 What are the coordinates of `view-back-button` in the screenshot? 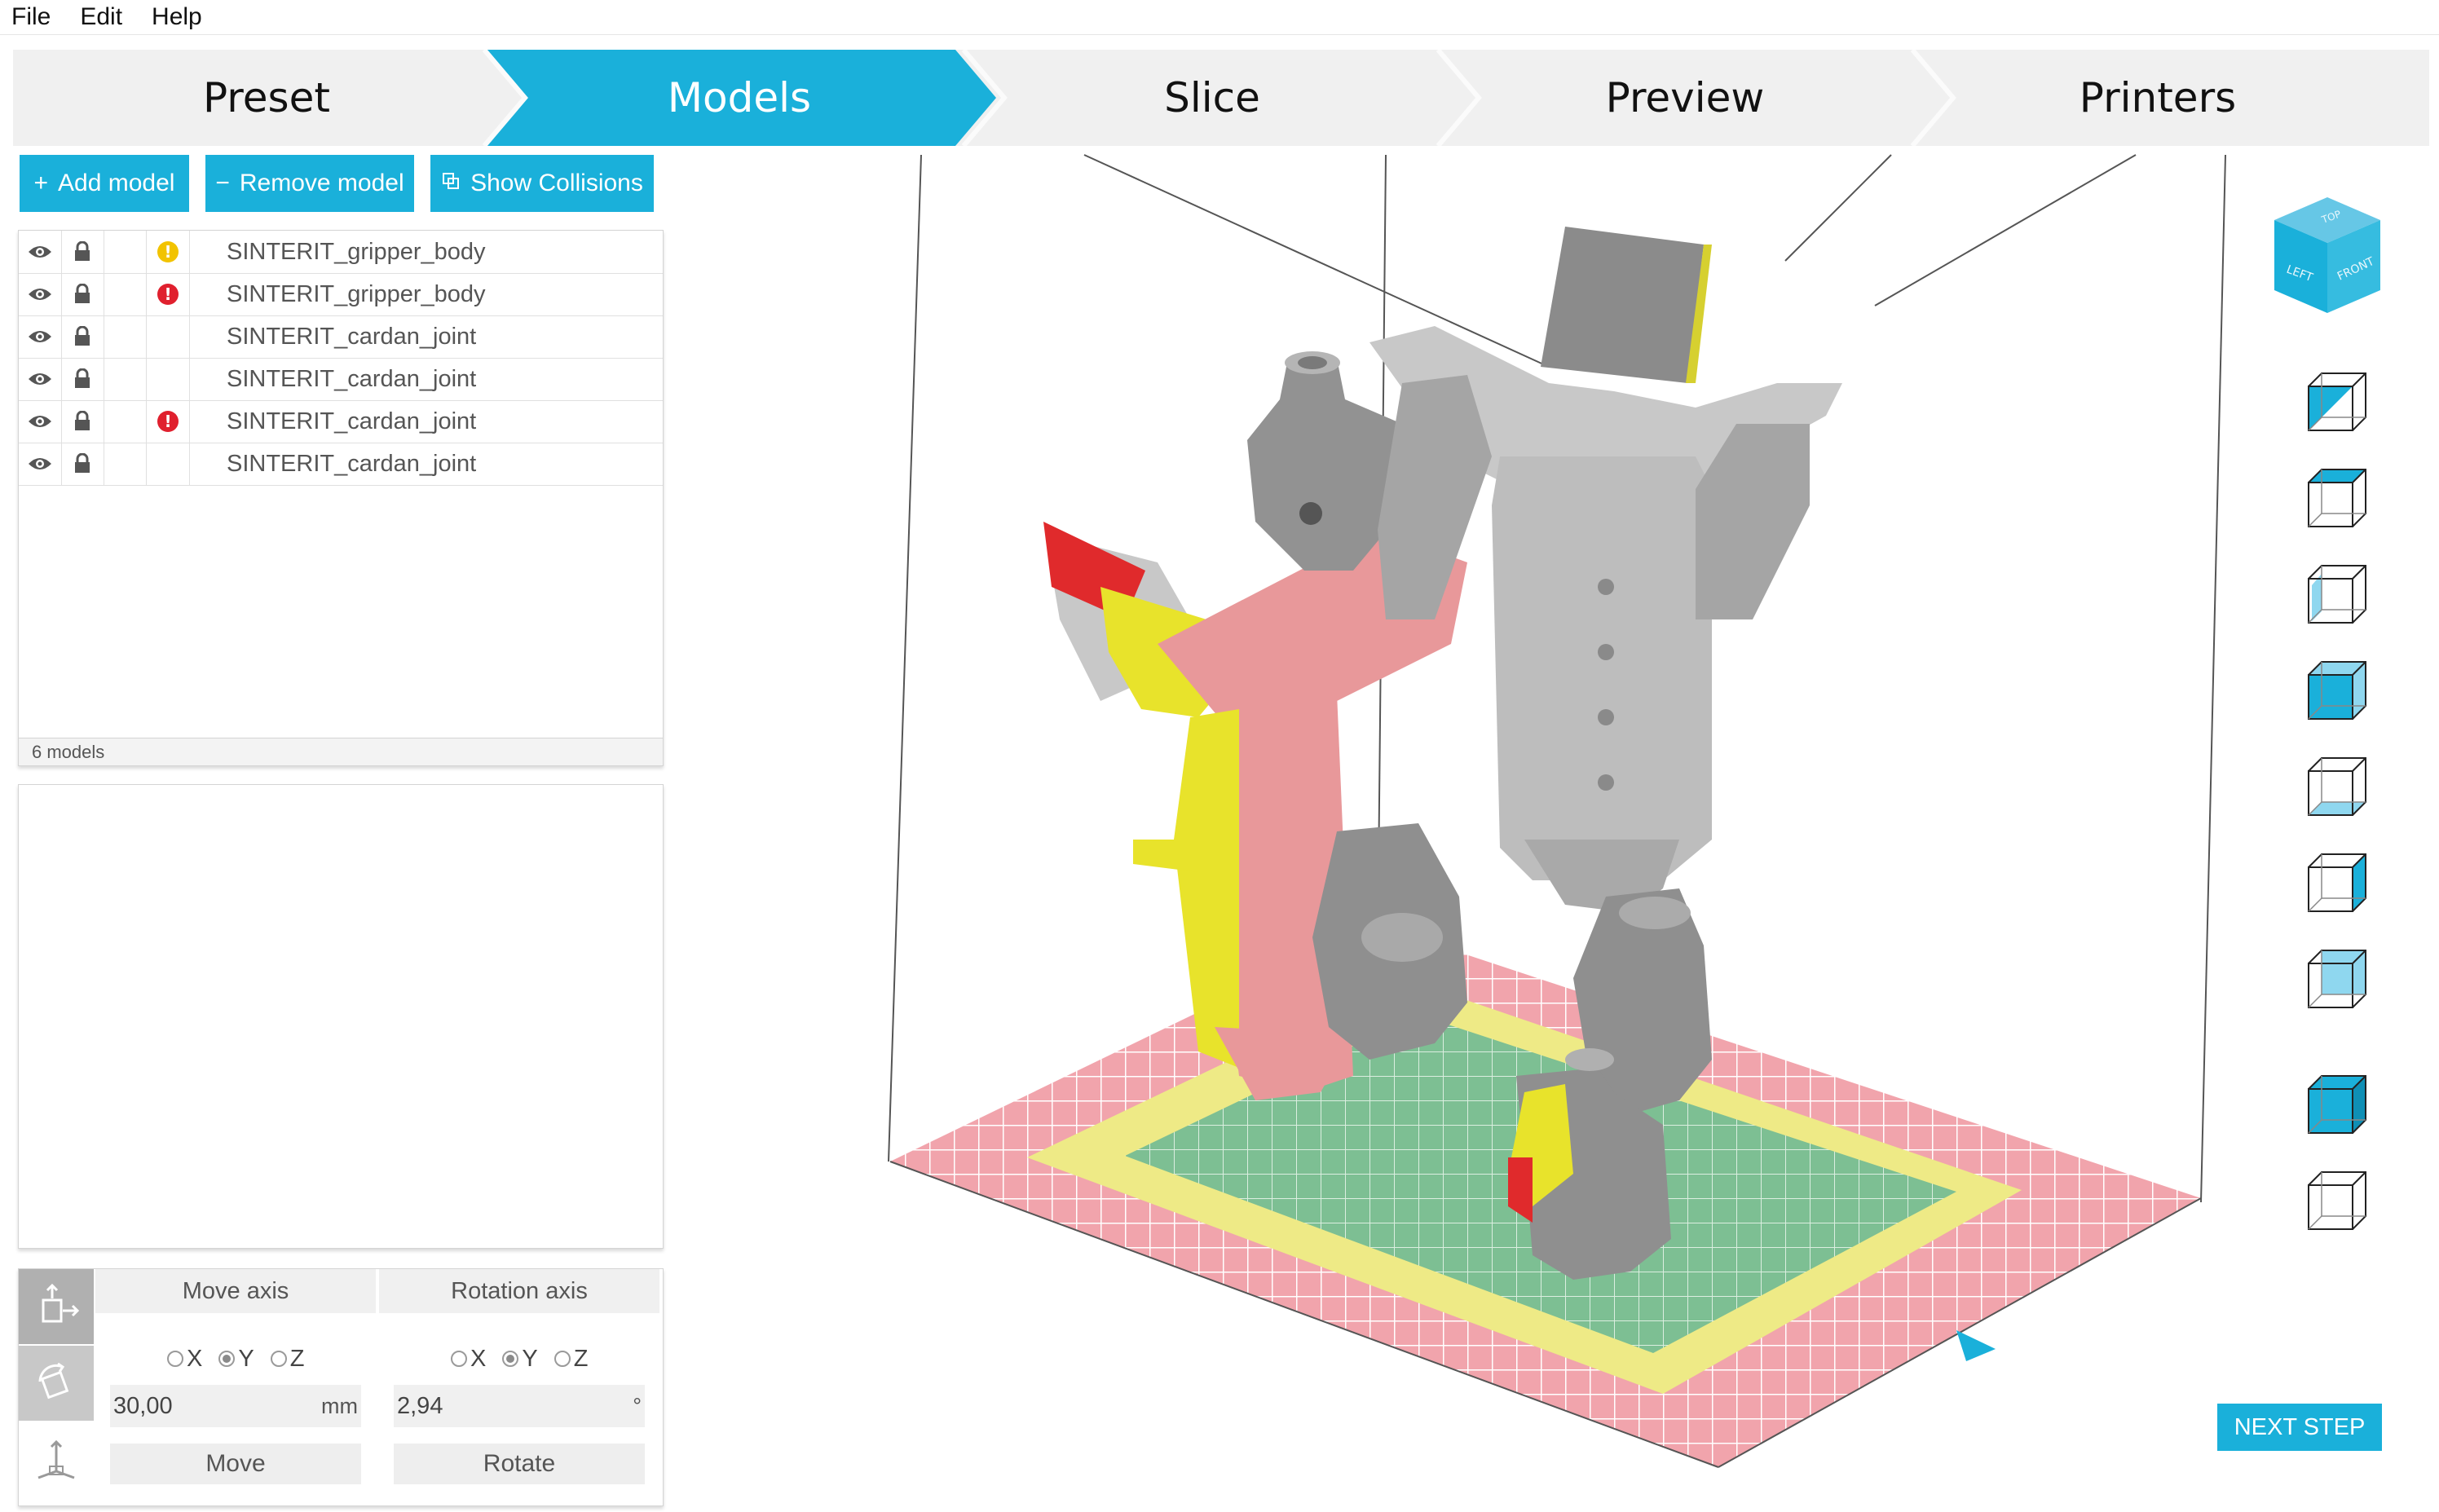 It's located at (2337, 979).